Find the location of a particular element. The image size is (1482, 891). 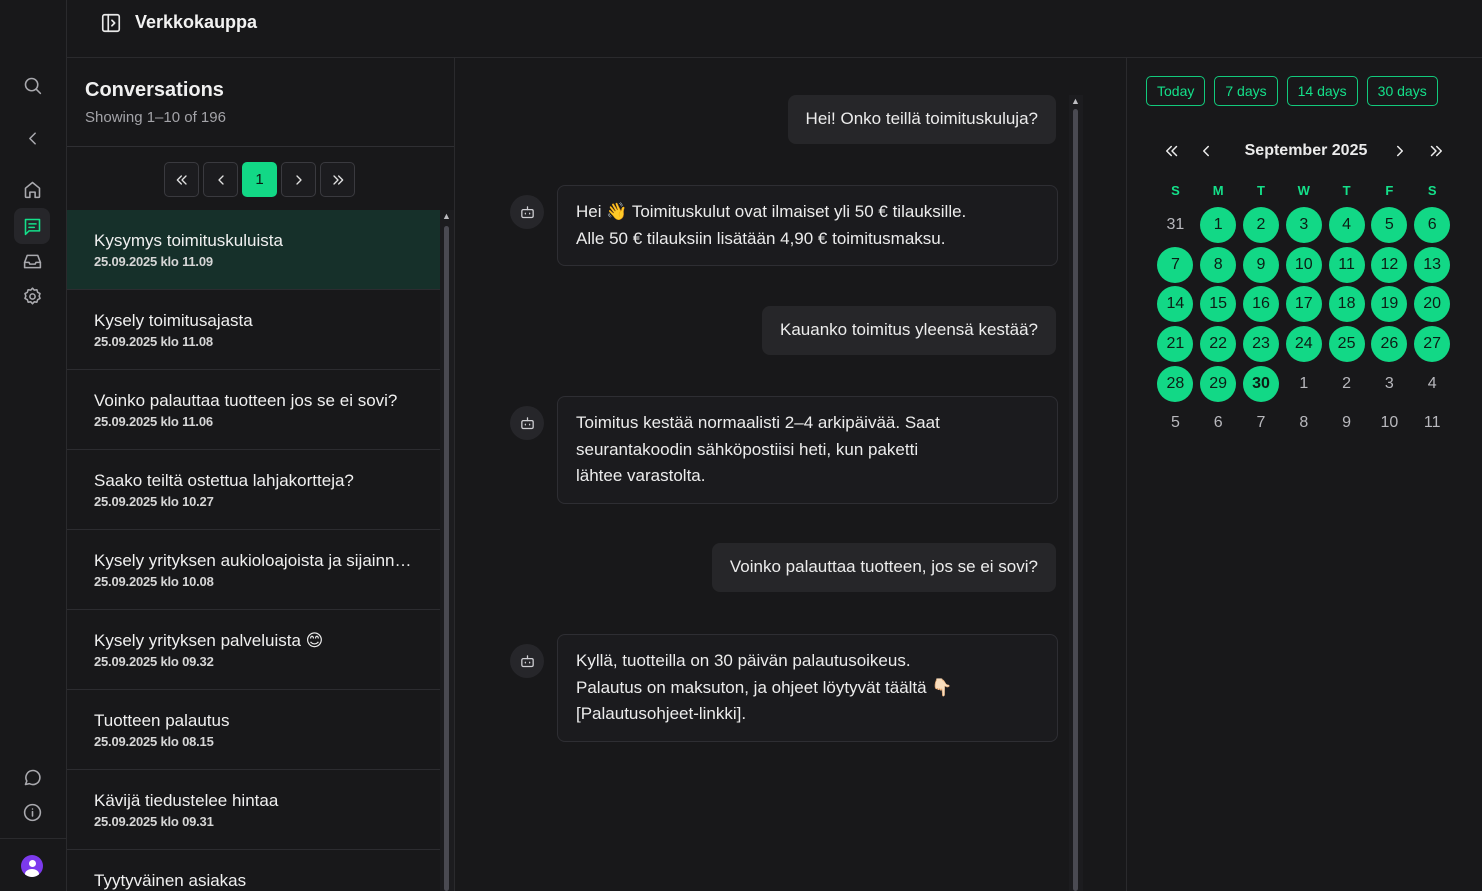

day-number: 18 is located at coordinates (1346, 304).